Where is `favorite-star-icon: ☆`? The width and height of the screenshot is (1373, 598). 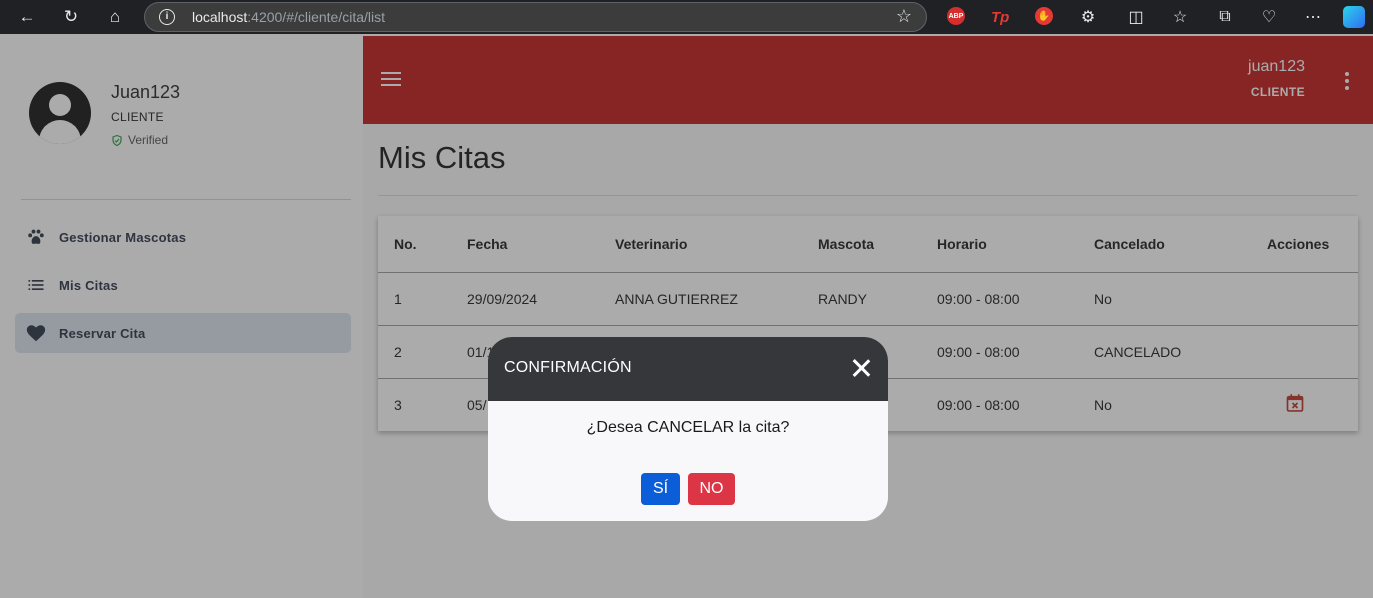 favorite-star-icon: ☆ is located at coordinates (904, 16).